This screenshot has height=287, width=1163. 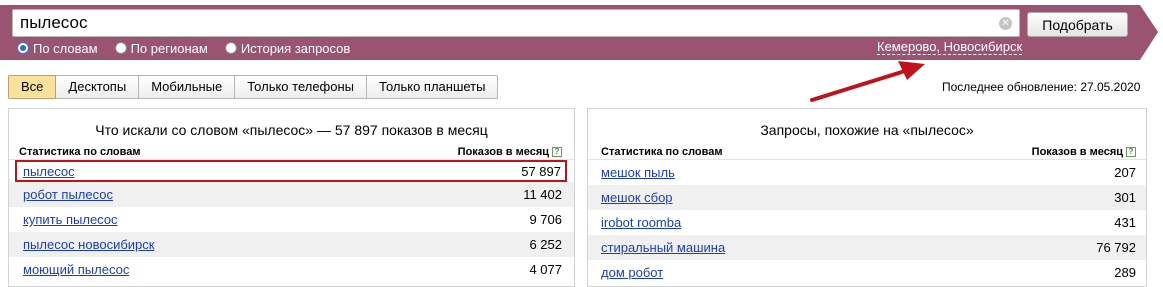 What do you see at coordinates (950, 47) in the screenshot?
I see `region-selector-link: Кемерово, Новосибирск` at bounding box center [950, 47].